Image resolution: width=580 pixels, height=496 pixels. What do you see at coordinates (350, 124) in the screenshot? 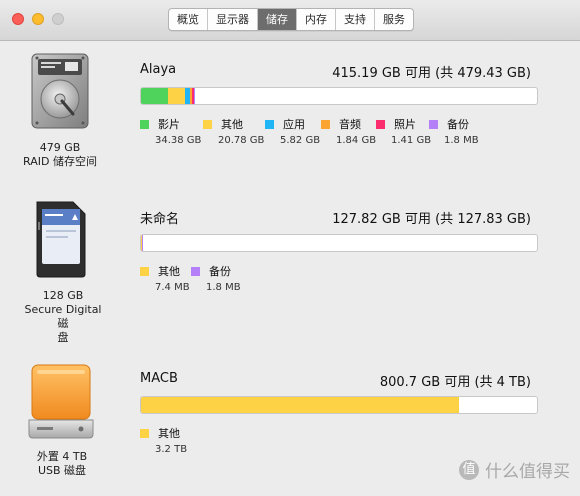
I see `legend-label: 音频` at bounding box center [350, 124].